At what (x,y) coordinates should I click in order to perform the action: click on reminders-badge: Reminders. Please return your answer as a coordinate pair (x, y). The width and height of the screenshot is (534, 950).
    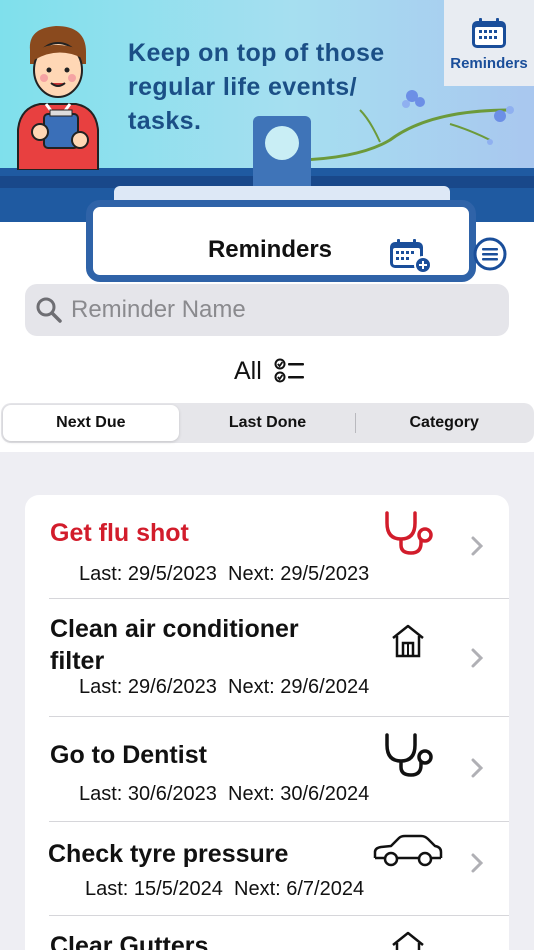
    Looking at the image, I should click on (489, 43).